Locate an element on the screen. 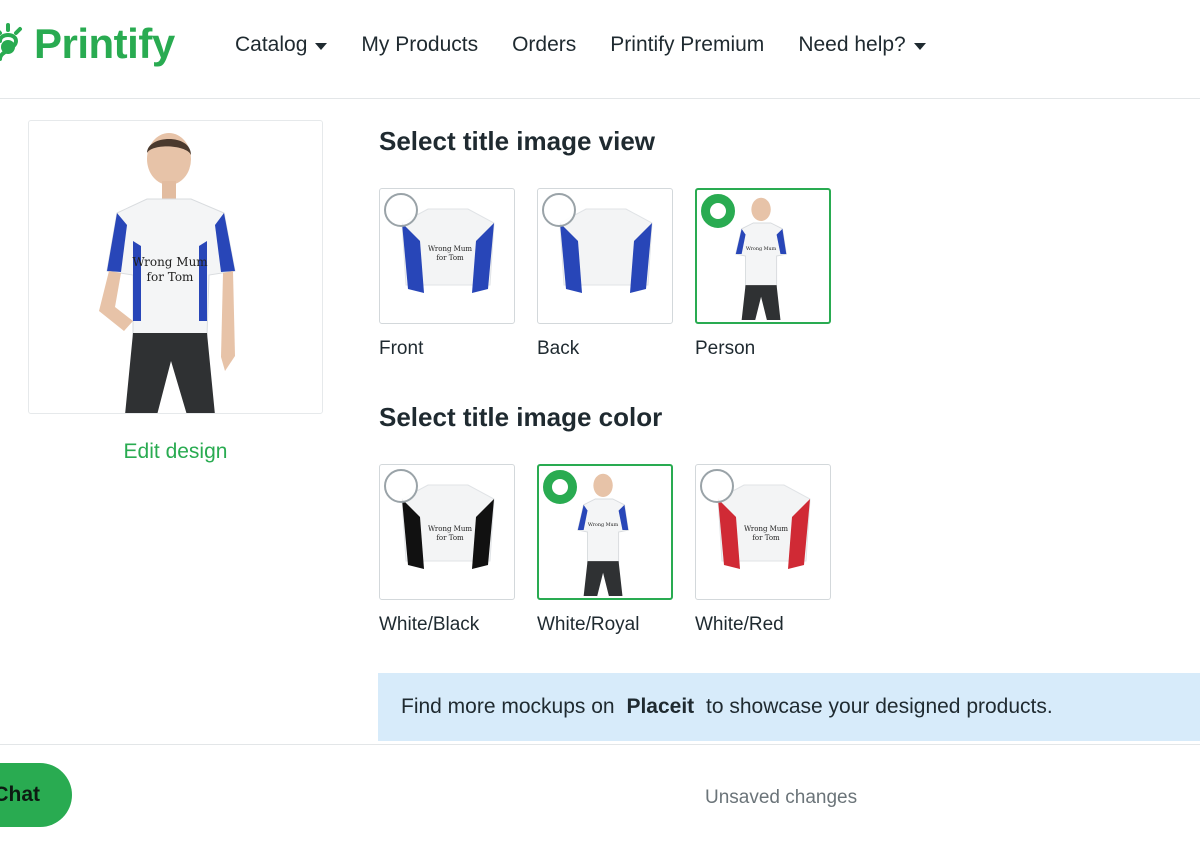  nav-my-products-label: My Products is located at coordinates (420, 44).